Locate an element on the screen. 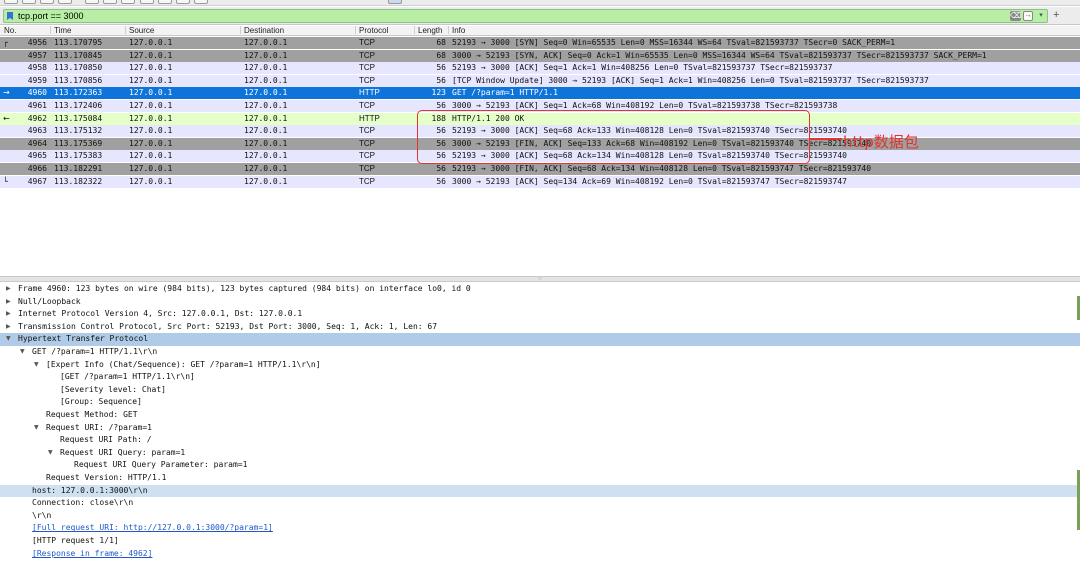 The image size is (1080, 564). detail-text: [GET /?param=1 HTTP/1.1\r\n] is located at coordinates (127, 377).